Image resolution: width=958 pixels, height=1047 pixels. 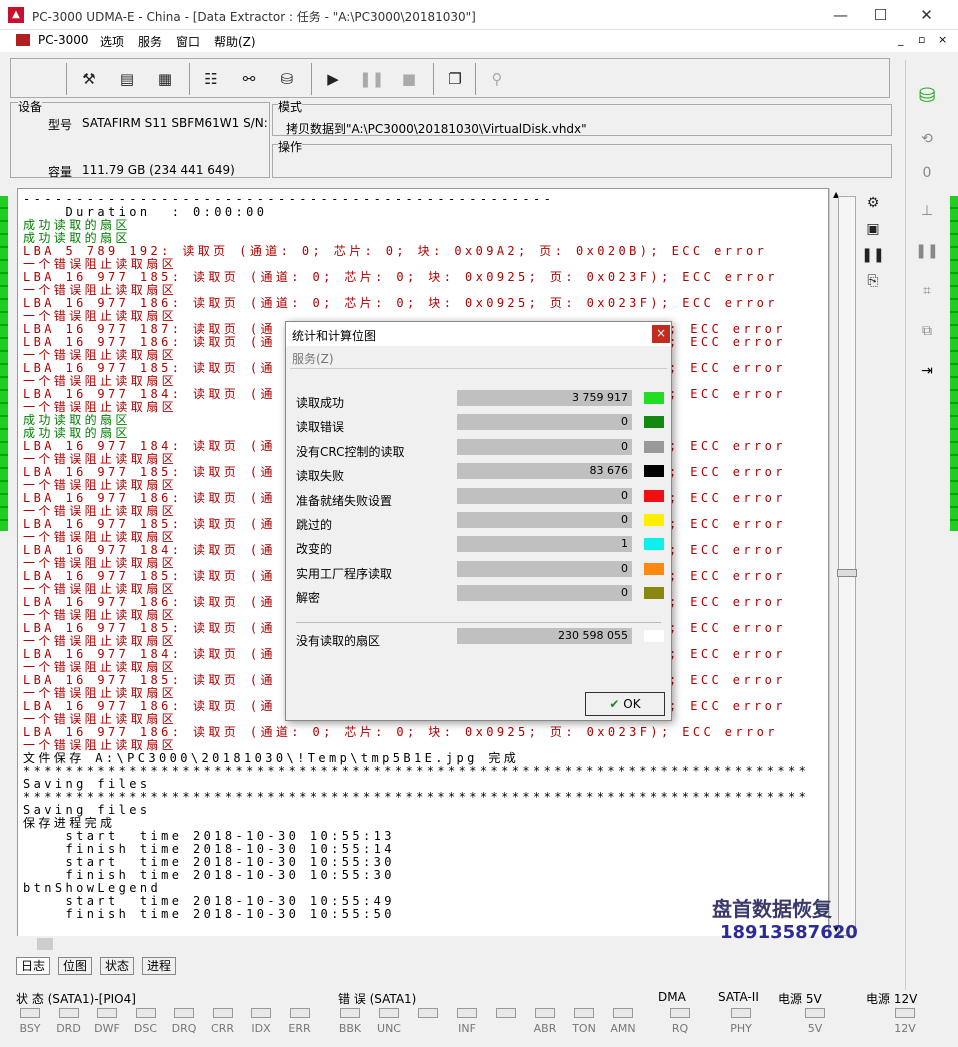 I want to click on minimize-button: —, so click(x=840, y=15).